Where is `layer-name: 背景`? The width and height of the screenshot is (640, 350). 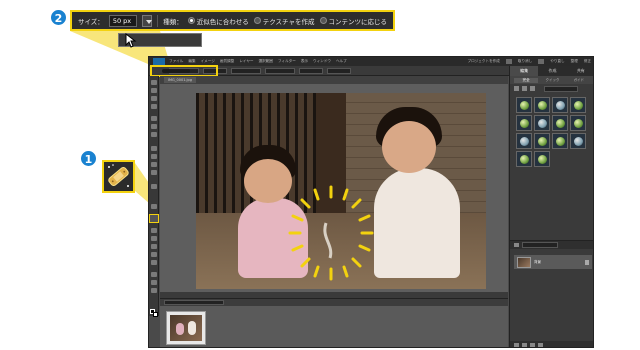
layer-name: 背景 is located at coordinates (537, 261).